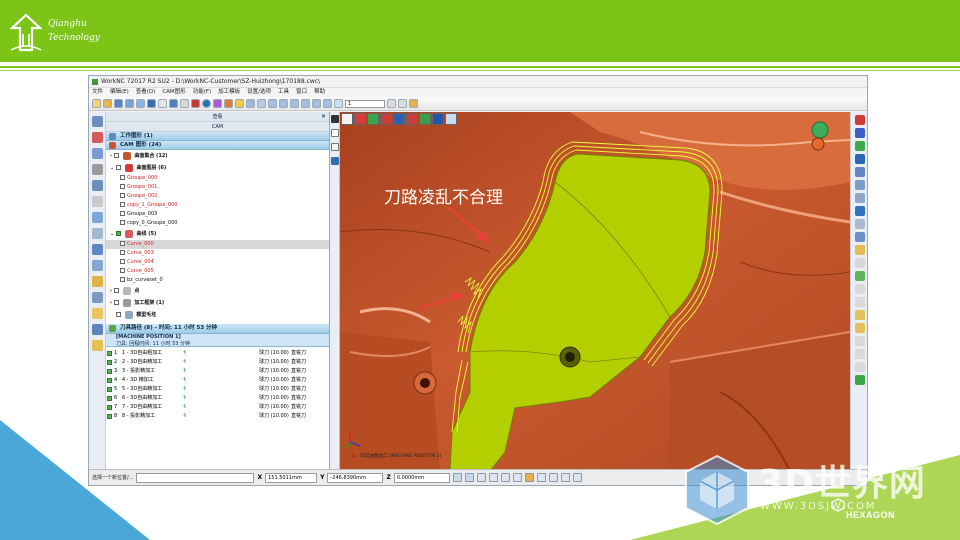 Image resolution: width=960 pixels, height=540 pixels. Describe the element at coordinates (860, 289) in the screenshot. I see `right-tool-14-icon` at that location.